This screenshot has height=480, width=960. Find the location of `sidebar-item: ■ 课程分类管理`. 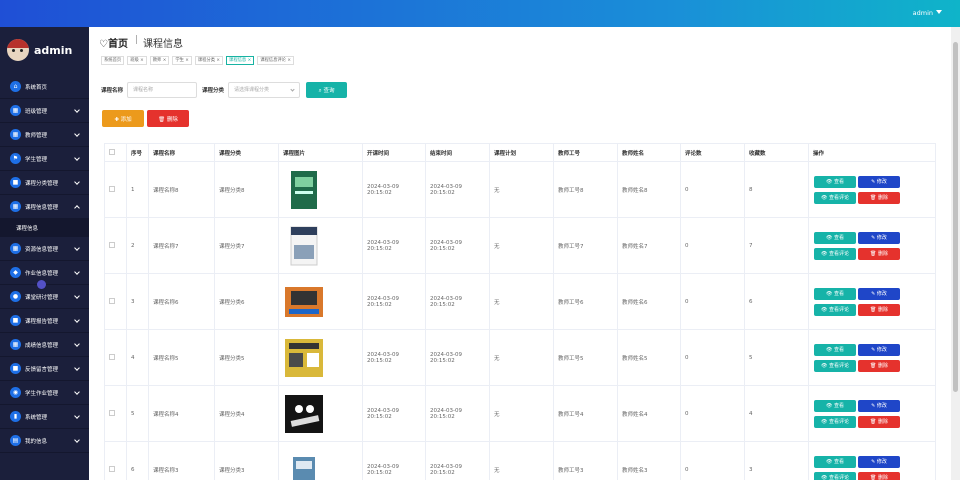

sidebar-item: ■ 课程分类管理 is located at coordinates (44, 183).